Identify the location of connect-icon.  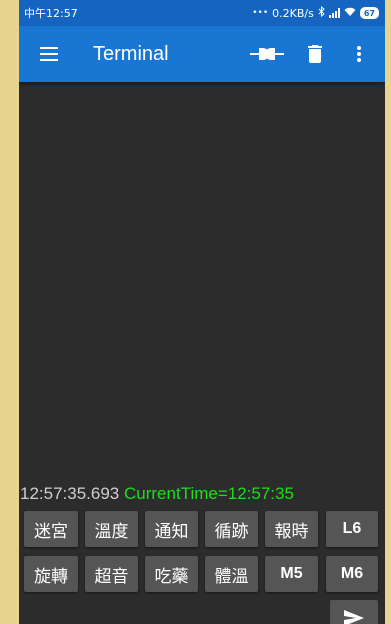
(267, 54).